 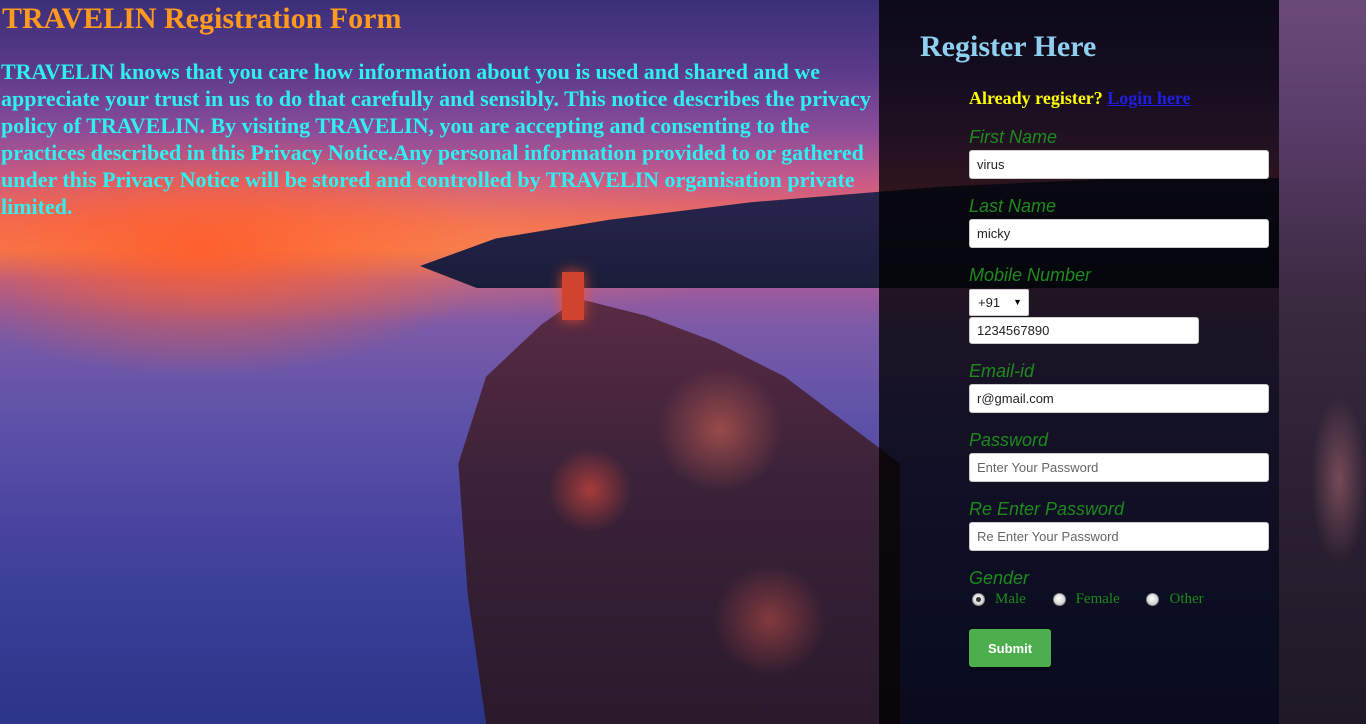 I want to click on gender-options: Male Female Other, so click(x=1099, y=599).